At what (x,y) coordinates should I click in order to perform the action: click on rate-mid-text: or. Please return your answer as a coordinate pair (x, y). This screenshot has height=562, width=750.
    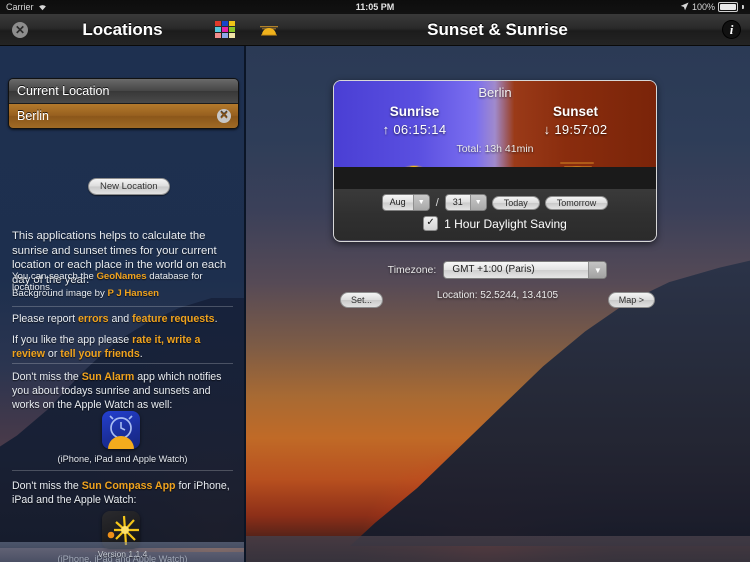
    Looking at the image, I should click on (52, 354).